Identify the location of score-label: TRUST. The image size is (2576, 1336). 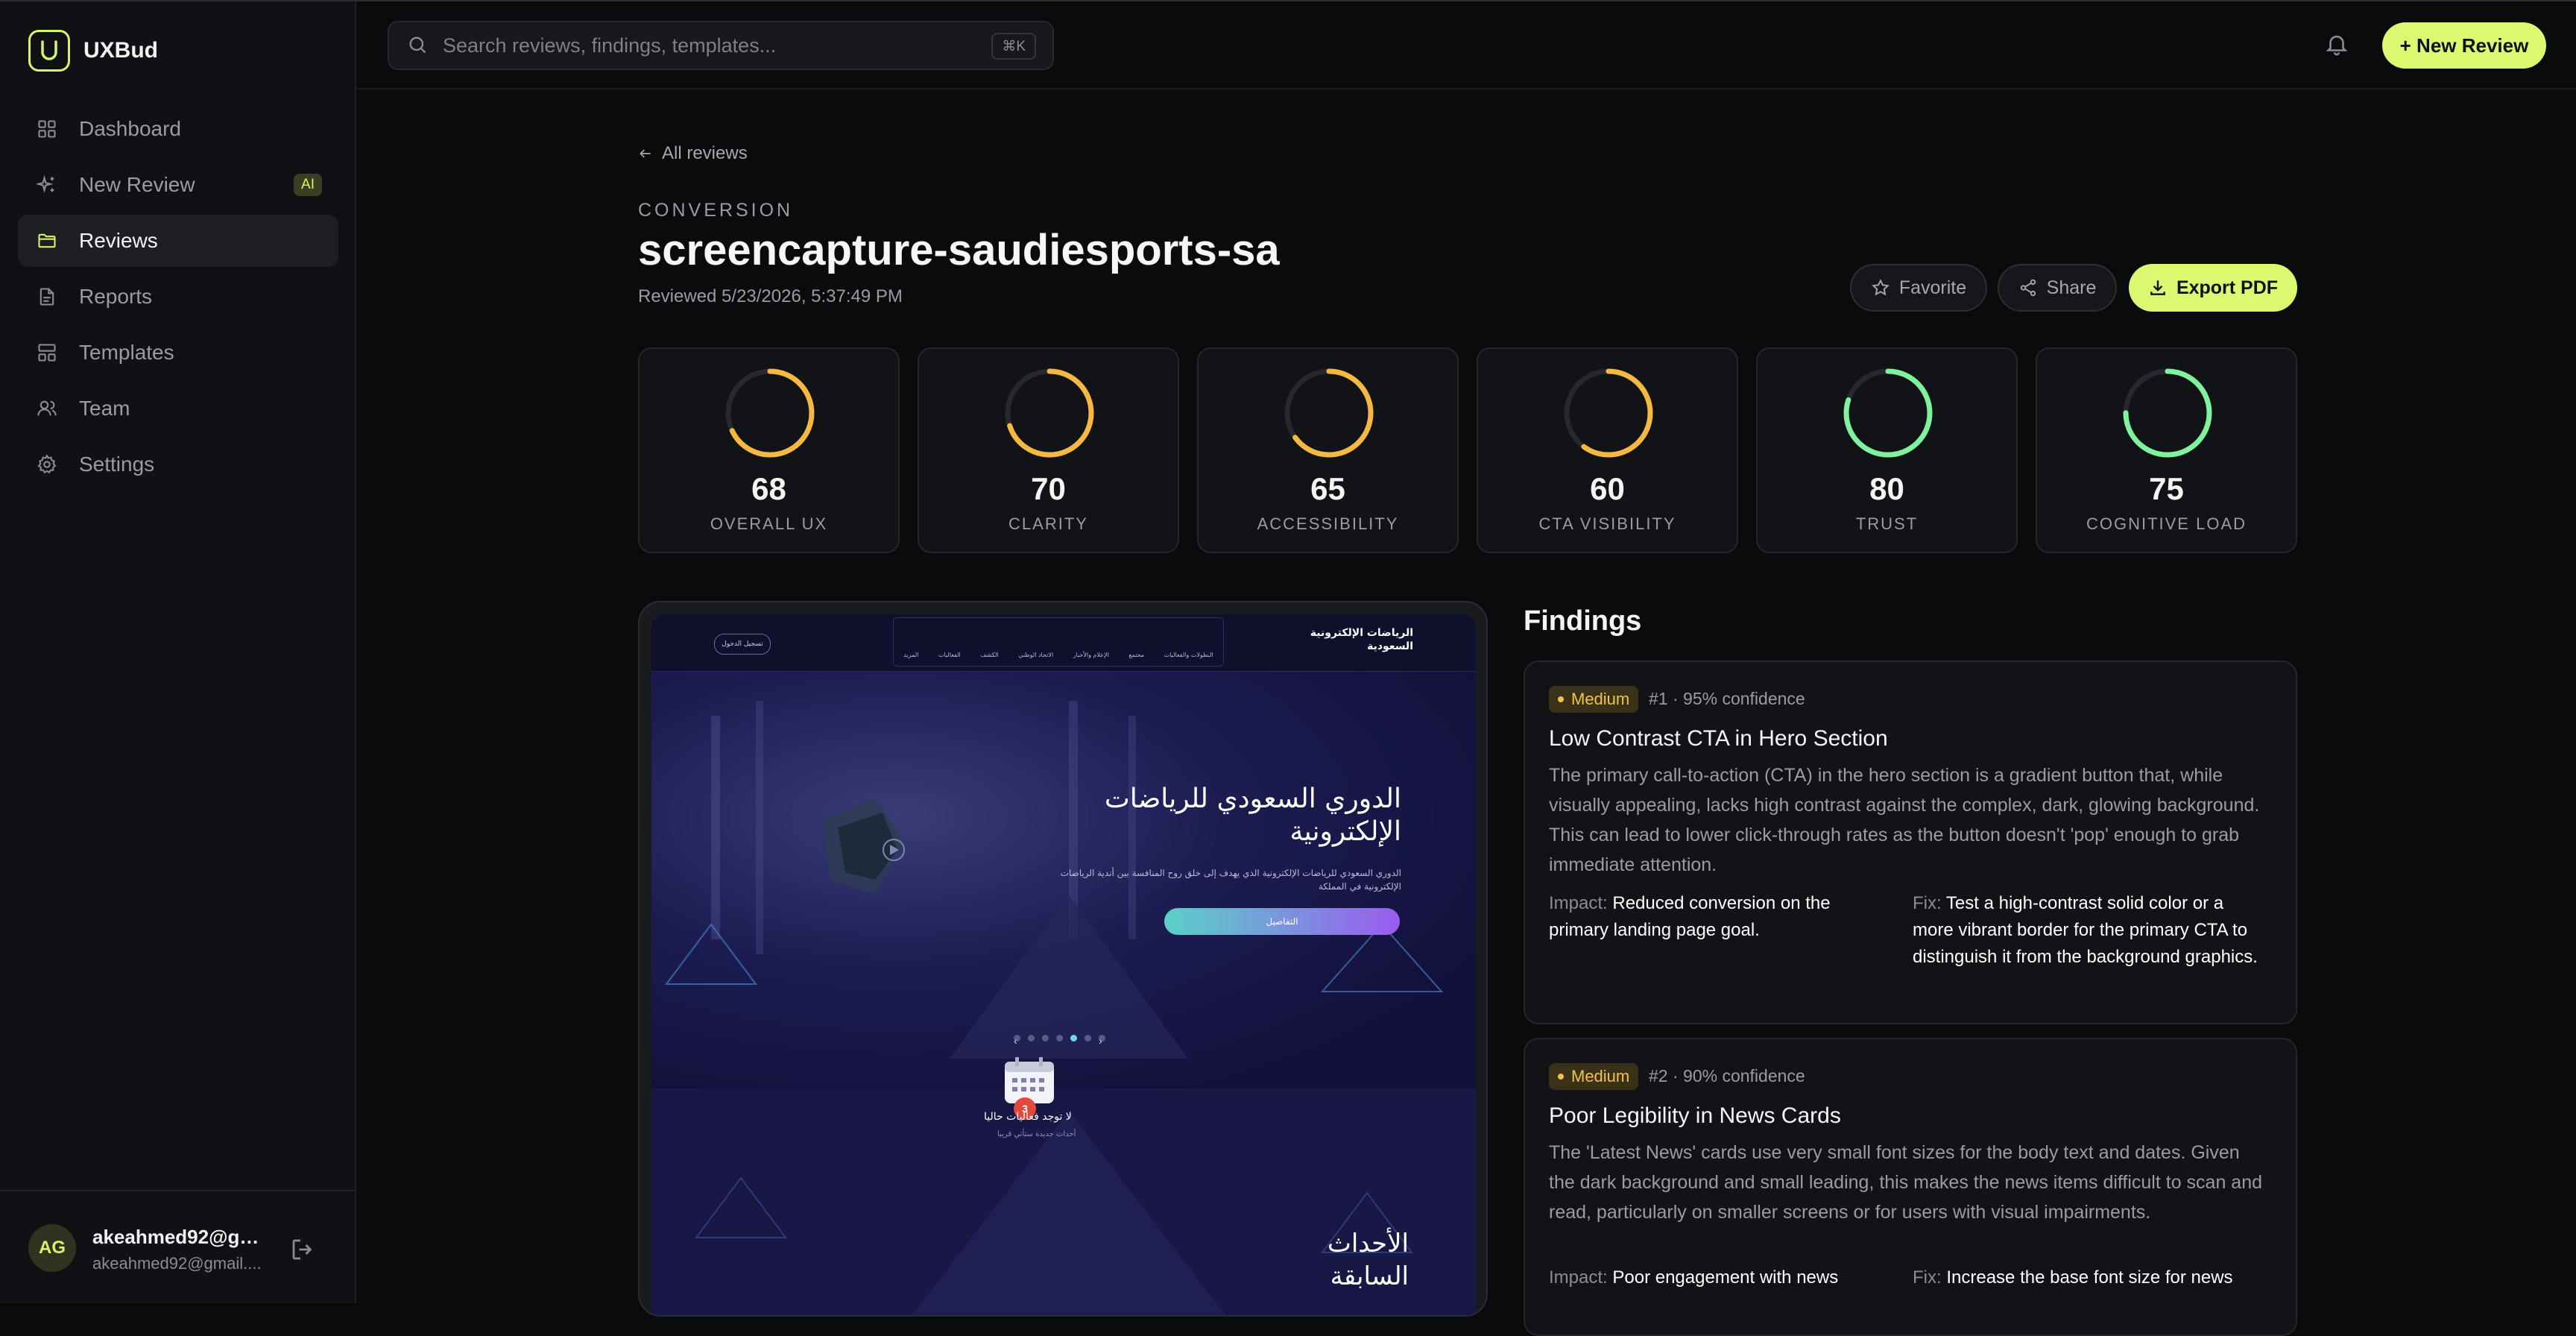
(1887, 523).